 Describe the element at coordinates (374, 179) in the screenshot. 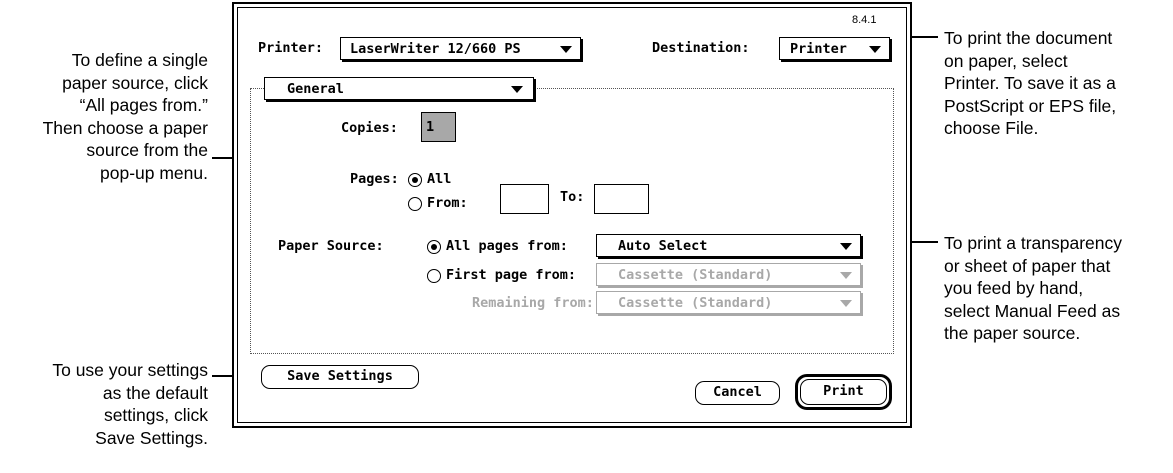

I see `pages-label: Pages:` at that location.